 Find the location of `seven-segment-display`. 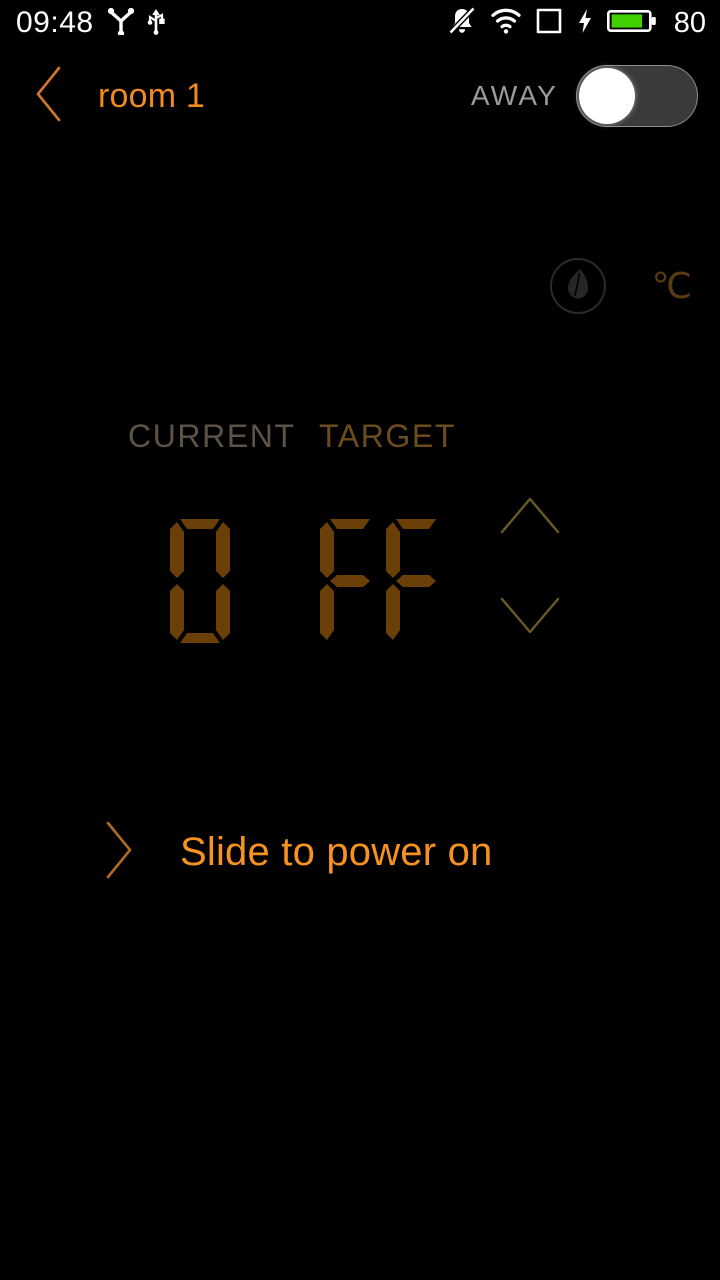

seven-segment-display is located at coordinates (360, 581).